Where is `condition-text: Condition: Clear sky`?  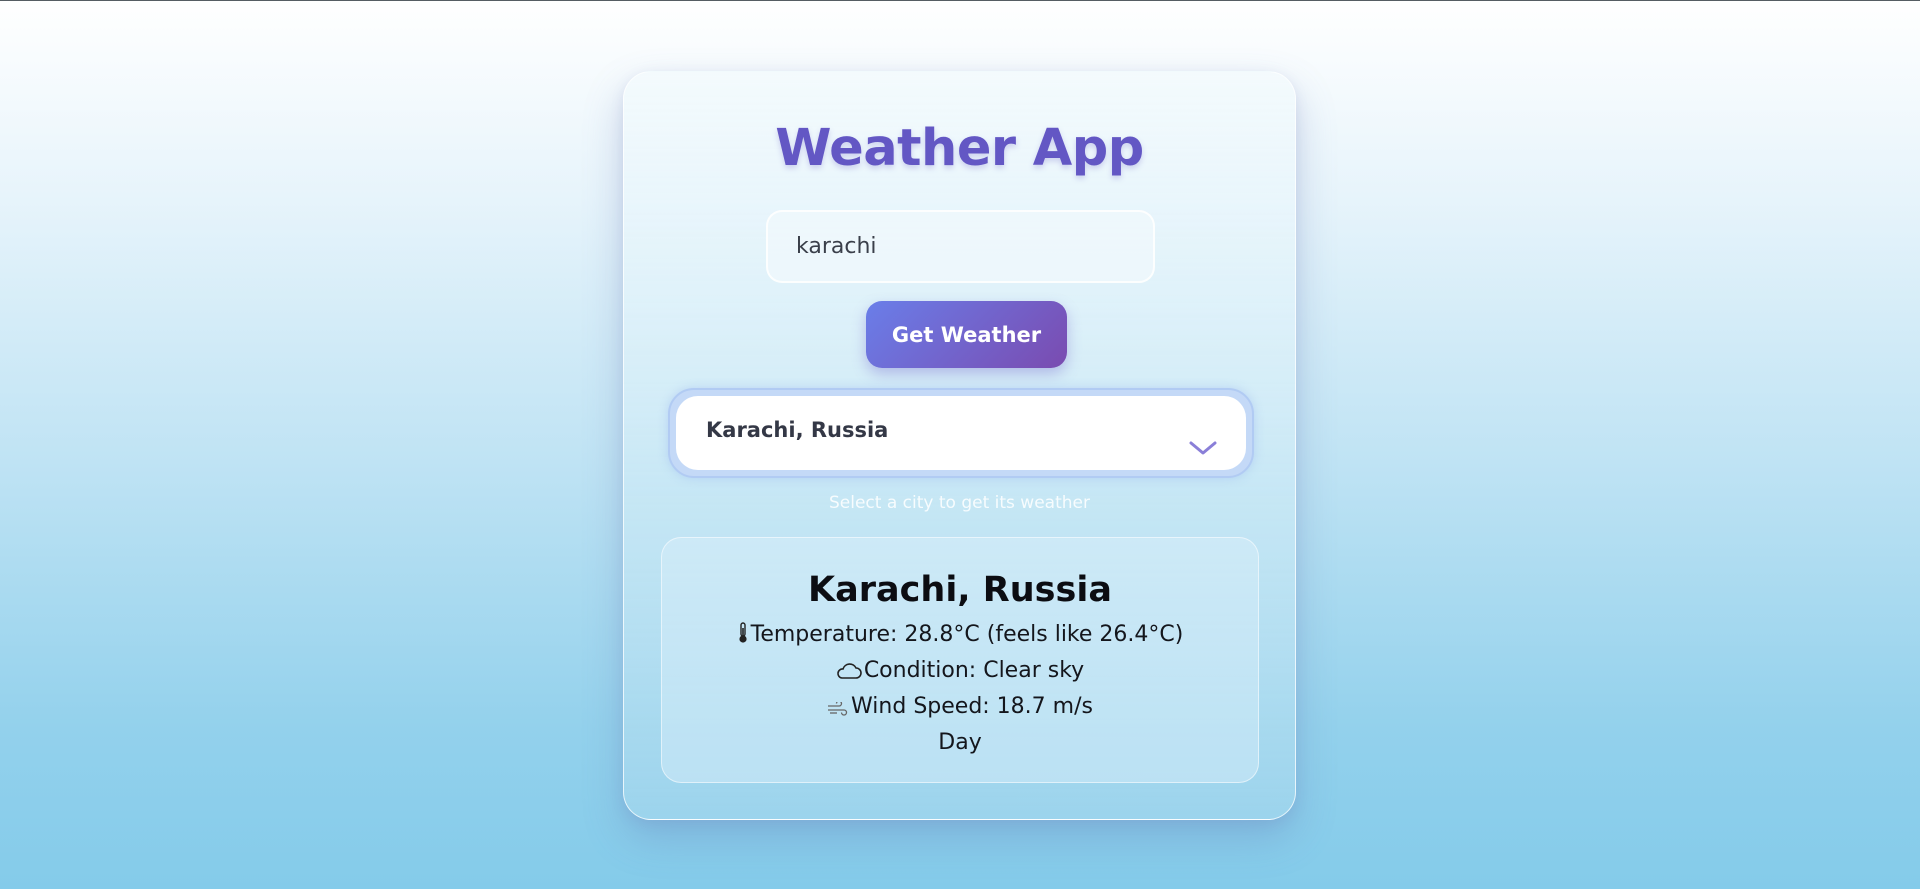
condition-text: Condition: Clear sky is located at coordinates (974, 670).